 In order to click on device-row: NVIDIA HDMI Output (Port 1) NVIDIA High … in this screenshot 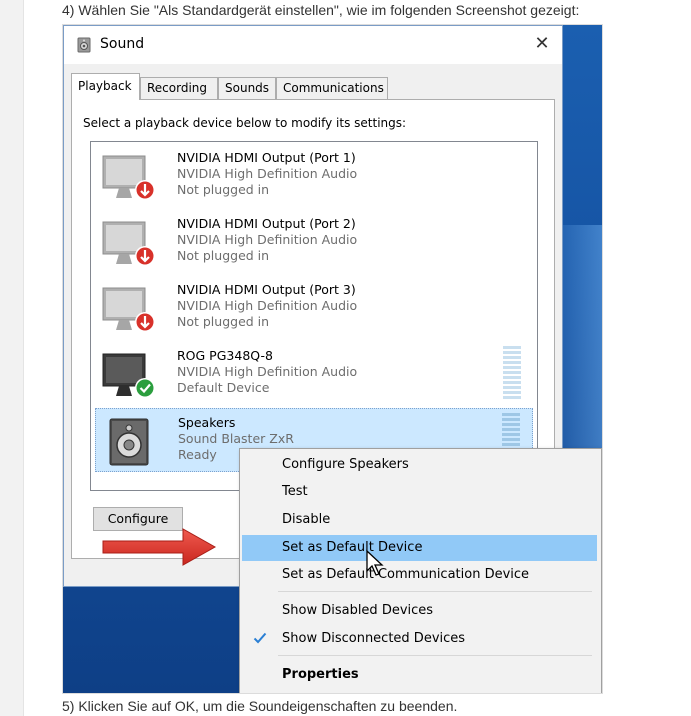, I will do `click(314, 176)`.